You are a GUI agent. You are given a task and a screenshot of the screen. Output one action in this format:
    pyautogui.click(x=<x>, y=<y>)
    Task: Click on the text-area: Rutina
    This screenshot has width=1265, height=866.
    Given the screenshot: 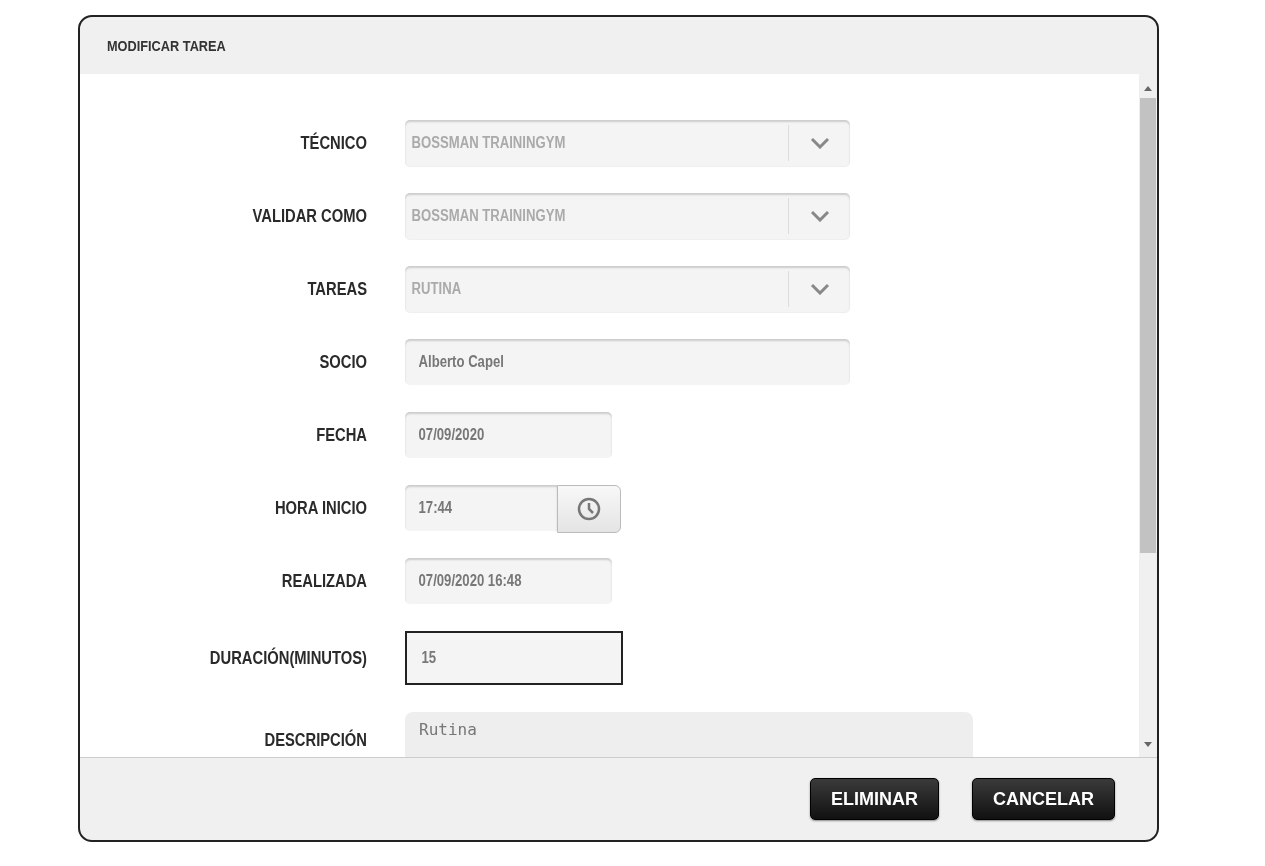 What is the action you would take?
    pyautogui.click(x=689, y=734)
    